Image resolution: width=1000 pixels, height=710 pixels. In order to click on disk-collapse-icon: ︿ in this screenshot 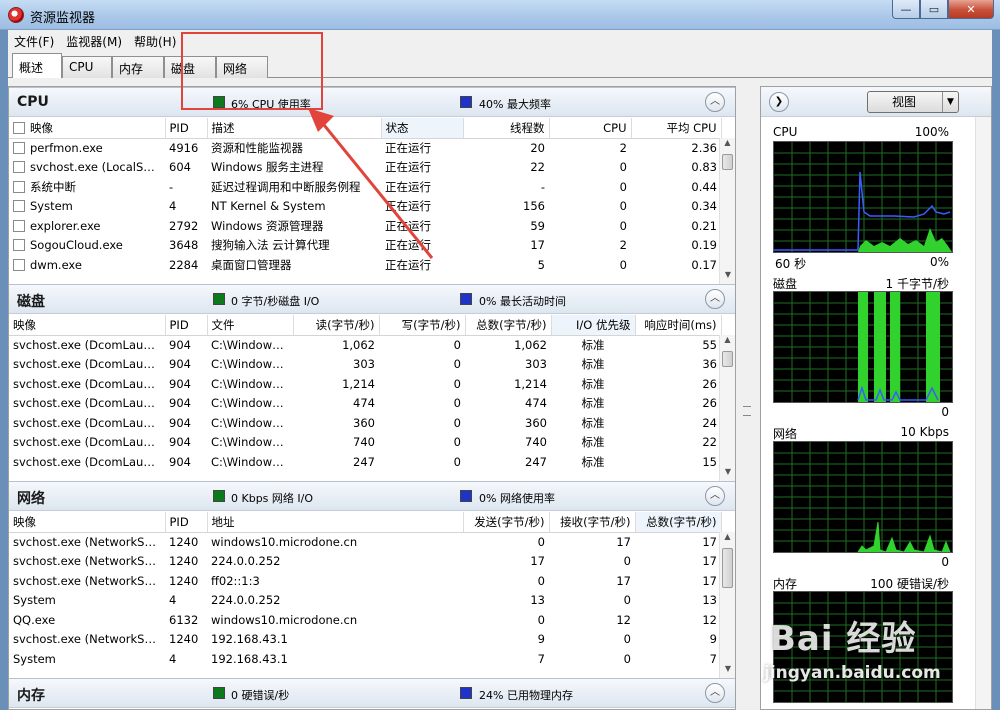, I will do `click(715, 299)`.